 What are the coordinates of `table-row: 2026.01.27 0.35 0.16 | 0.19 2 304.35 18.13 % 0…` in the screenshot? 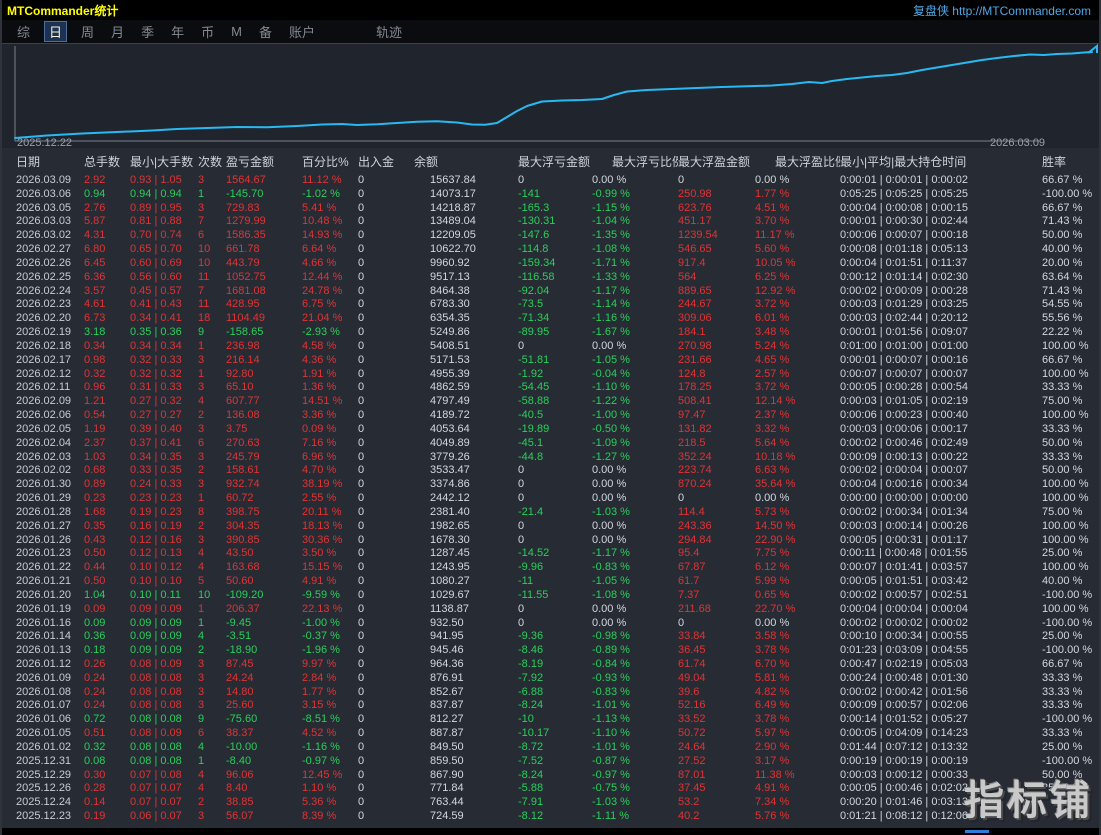 It's located at (550, 527).